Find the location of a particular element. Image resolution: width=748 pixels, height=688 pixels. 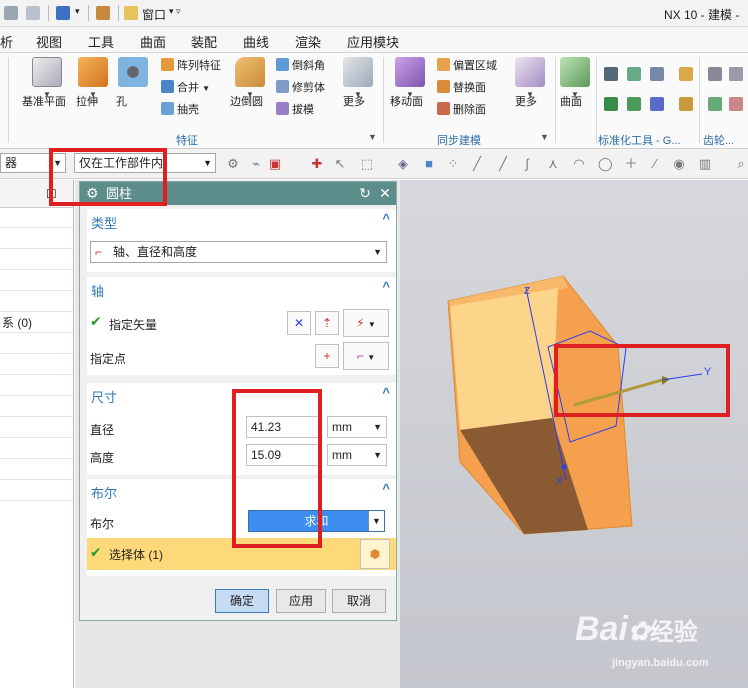

vector-inference-select: ⚡ ▼ is located at coordinates (366, 323).